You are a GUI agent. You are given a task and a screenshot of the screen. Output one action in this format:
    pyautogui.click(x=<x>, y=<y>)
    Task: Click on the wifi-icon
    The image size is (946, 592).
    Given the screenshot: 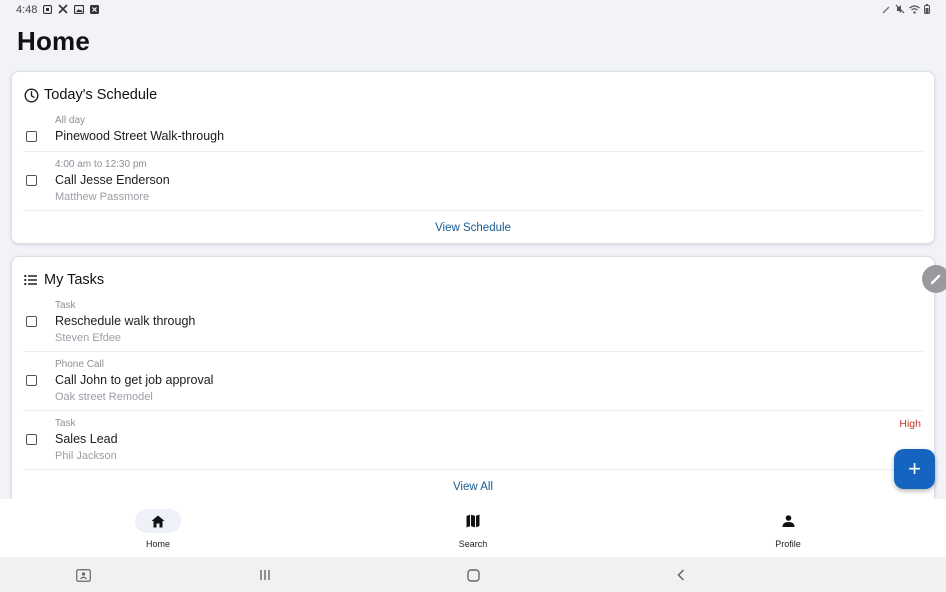 What is the action you would take?
    pyautogui.click(x=914, y=10)
    